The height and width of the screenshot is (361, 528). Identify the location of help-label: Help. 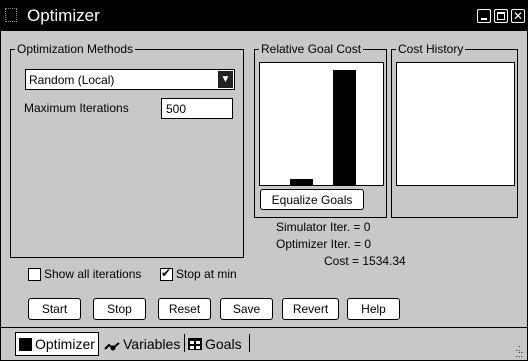
(373, 309).